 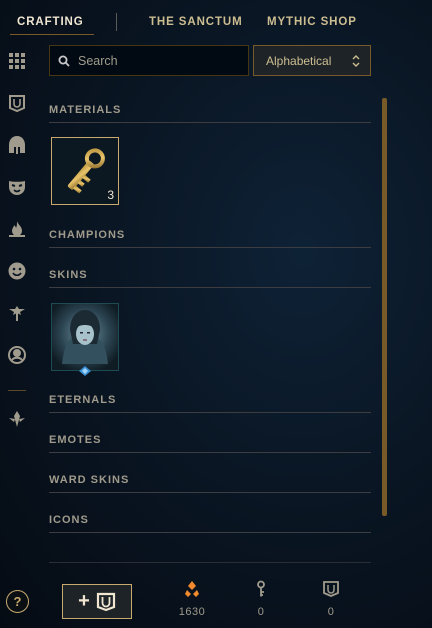 What do you see at coordinates (52, 34) in the screenshot?
I see `active-tab-underline` at bounding box center [52, 34].